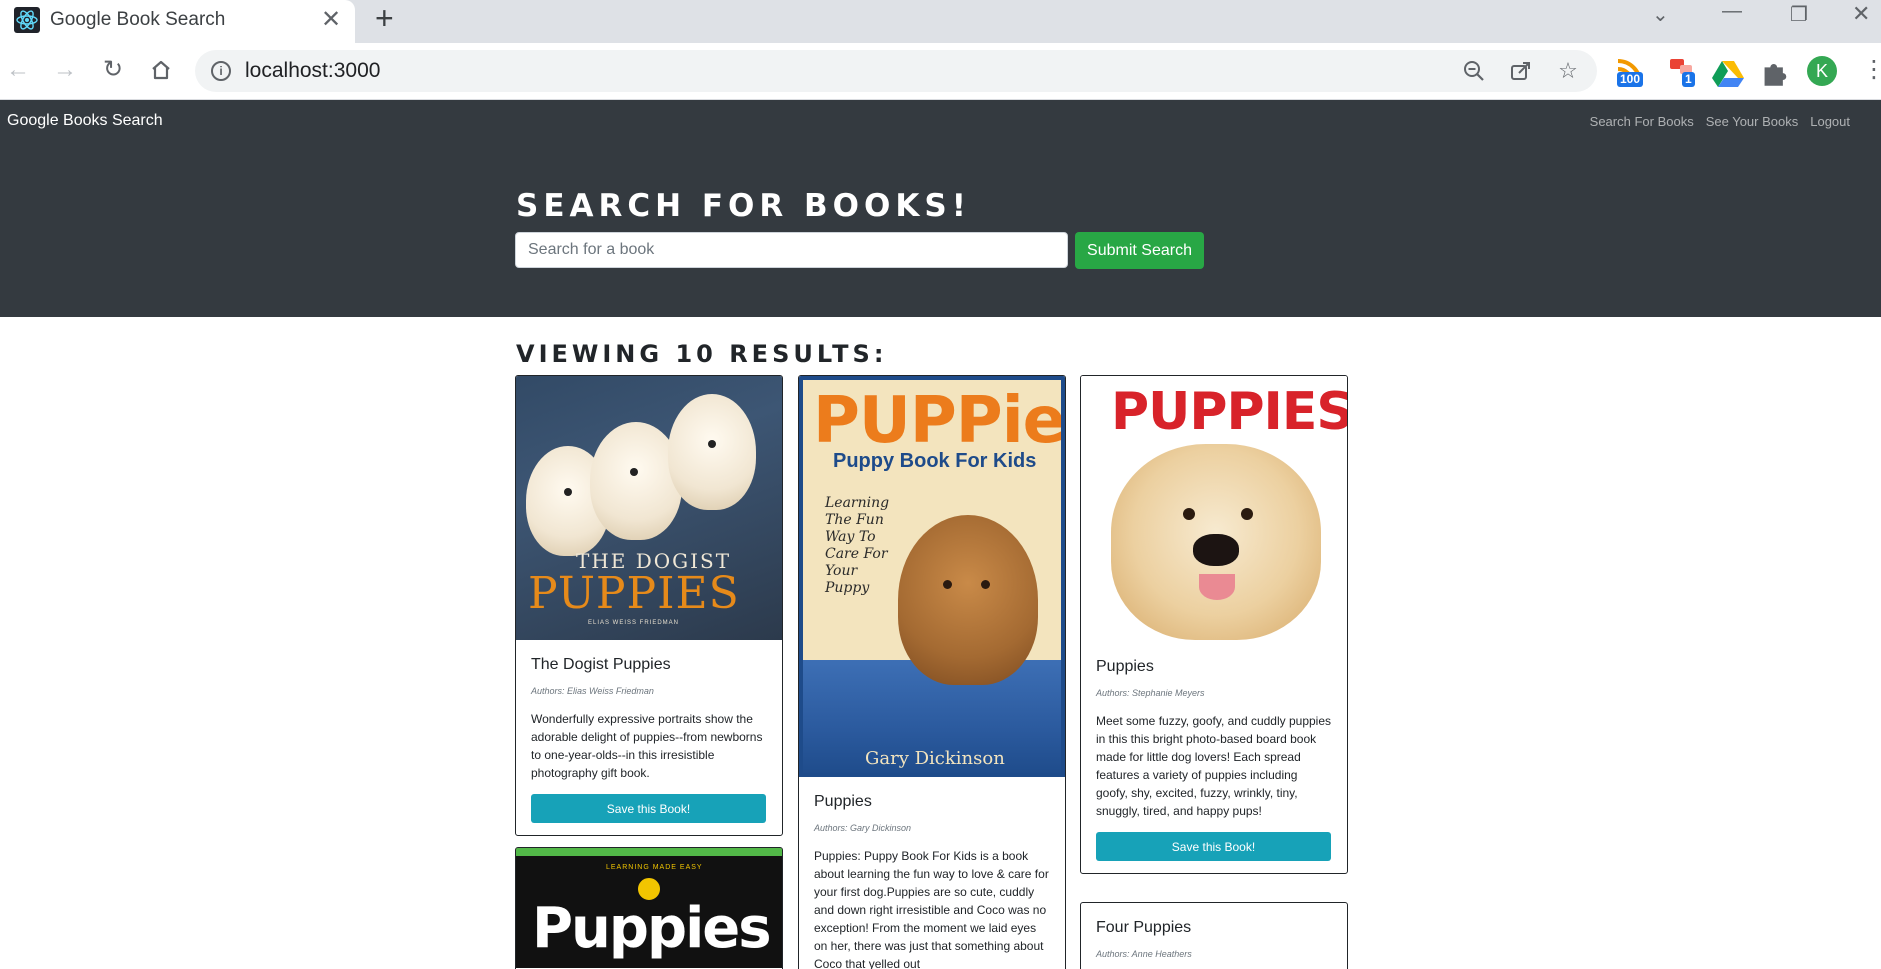 This screenshot has height=969, width=1881. Describe the element at coordinates (18, 70) in the screenshot. I see `back-icon: ←` at that location.